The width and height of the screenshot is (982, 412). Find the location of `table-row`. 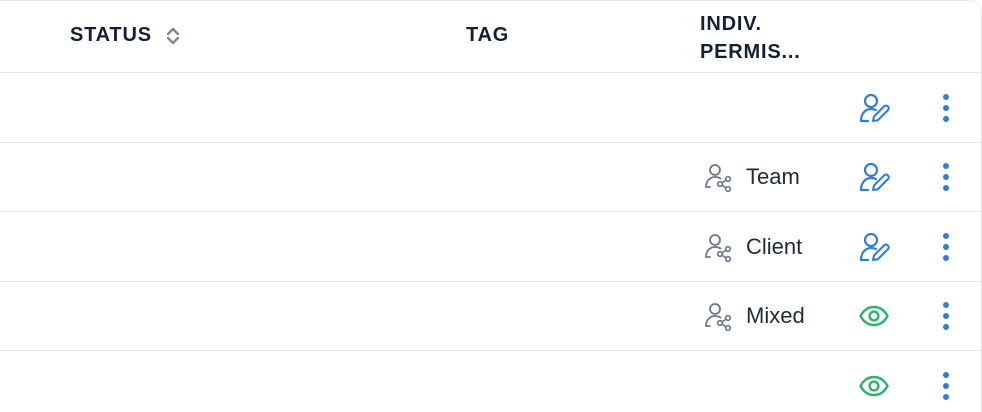

table-row is located at coordinates (490, 381).